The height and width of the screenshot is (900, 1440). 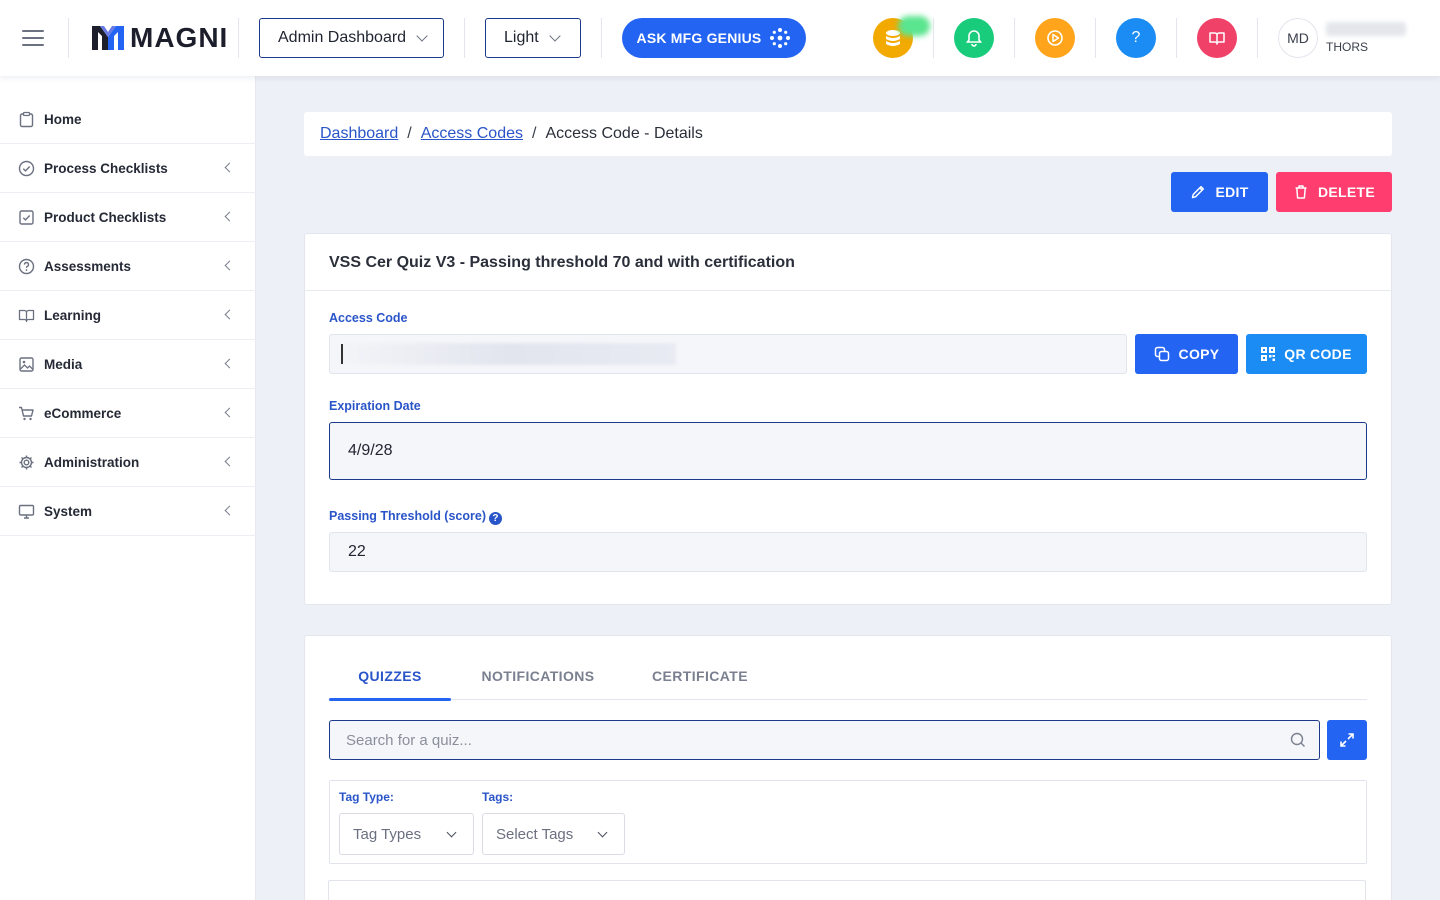 I want to click on delete-label: DELETE, so click(x=1346, y=192).